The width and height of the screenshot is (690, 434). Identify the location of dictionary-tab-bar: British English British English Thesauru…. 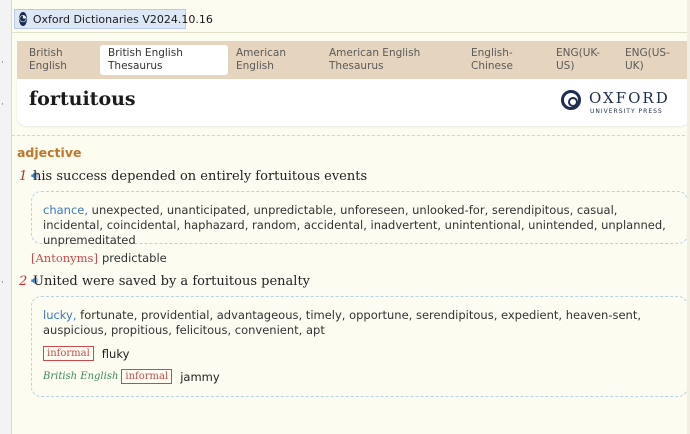
(353, 60).